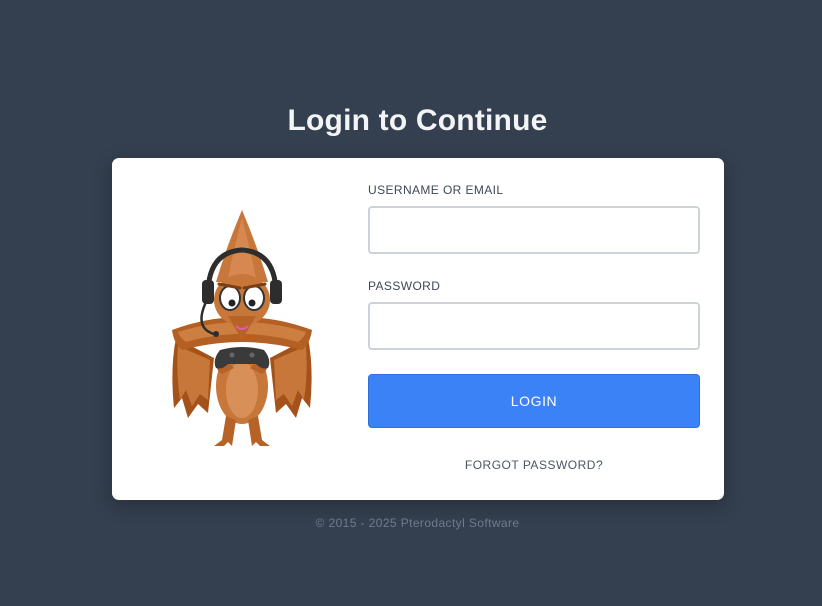 The image size is (822, 606). Describe the element at coordinates (417, 523) in the screenshot. I see `footer-copyright: © 2015 - 2025 Pterodactyl Software` at that location.